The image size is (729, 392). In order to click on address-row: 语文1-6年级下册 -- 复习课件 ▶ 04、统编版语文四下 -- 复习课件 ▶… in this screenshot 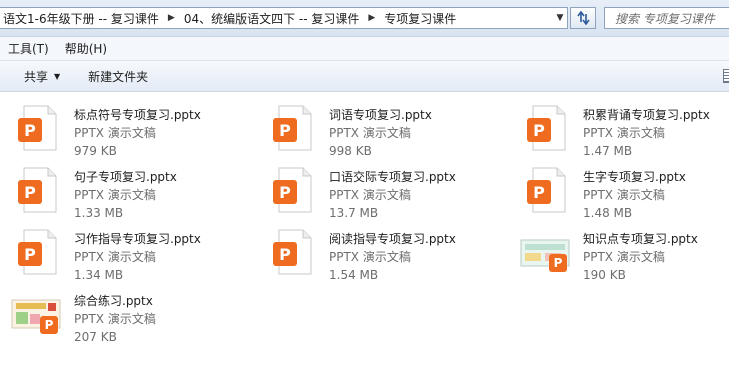, I will do `click(364, 18)`.